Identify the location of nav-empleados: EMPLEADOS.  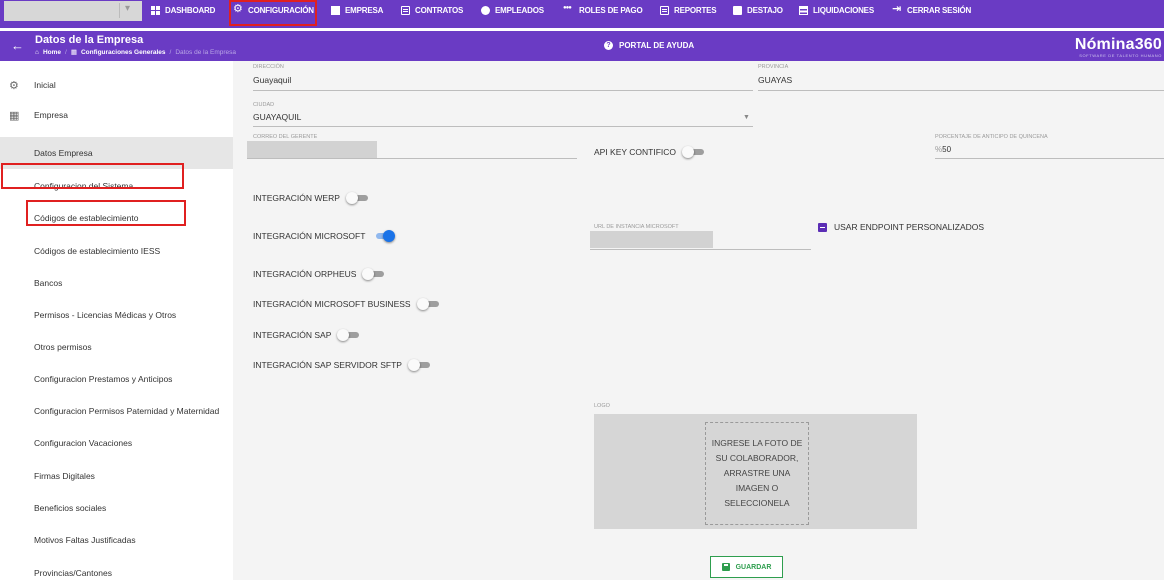
(512, 10).